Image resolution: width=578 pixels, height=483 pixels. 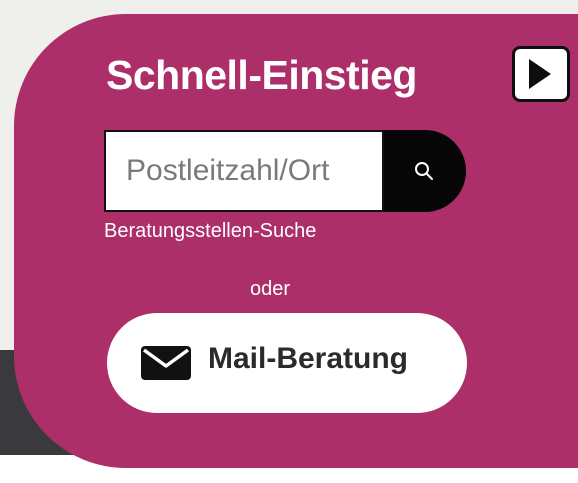 What do you see at coordinates (261, 75) in the screenshot?
I see `quick-entry-title: Schnell-Einstieg` at bounding box center [261, 75].